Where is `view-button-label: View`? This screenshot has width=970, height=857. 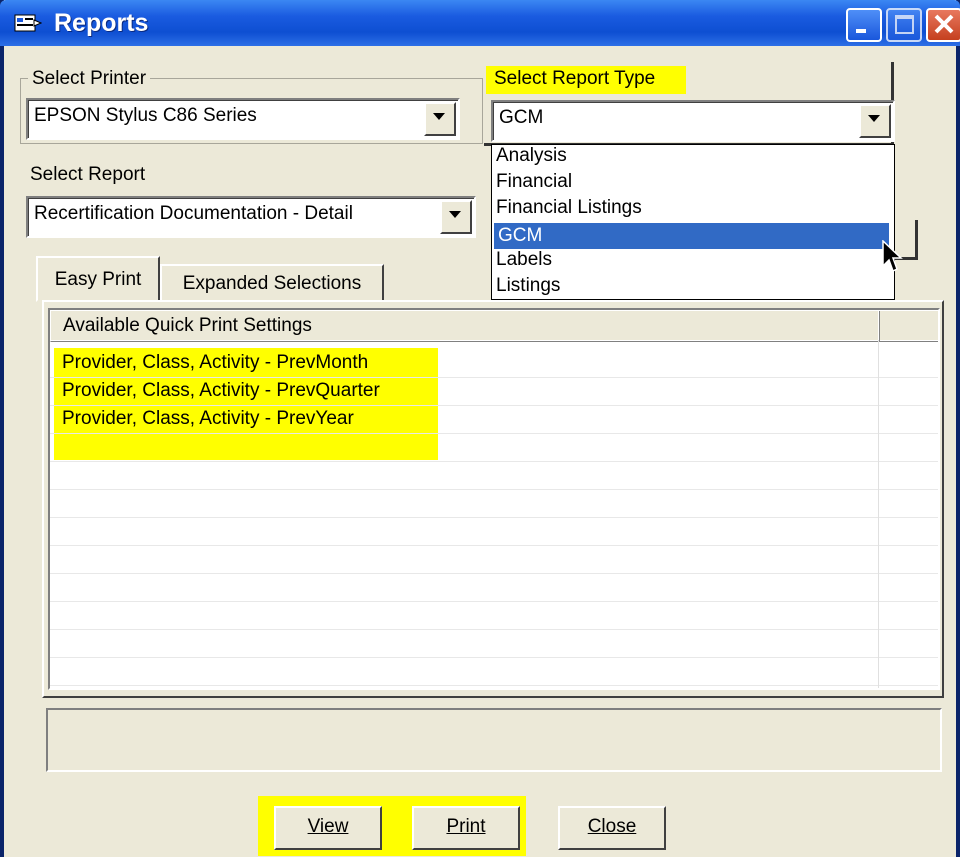
view-button-label: View is located at coordinates (328, 826).